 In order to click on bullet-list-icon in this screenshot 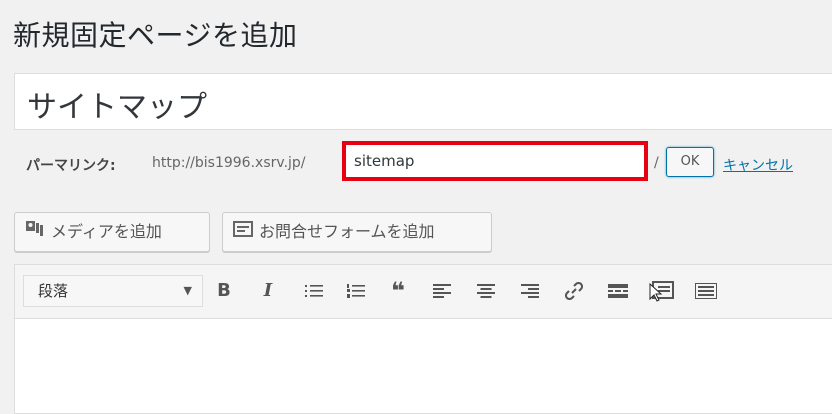, I will do `click(314, 291)`.